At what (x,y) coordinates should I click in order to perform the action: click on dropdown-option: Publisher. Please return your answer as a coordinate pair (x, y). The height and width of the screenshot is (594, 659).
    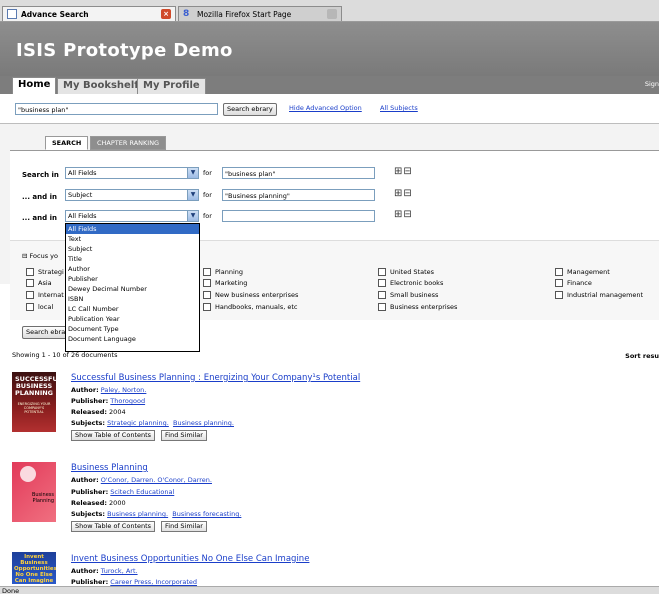
    Looking at the image, I should click on (132, 279).